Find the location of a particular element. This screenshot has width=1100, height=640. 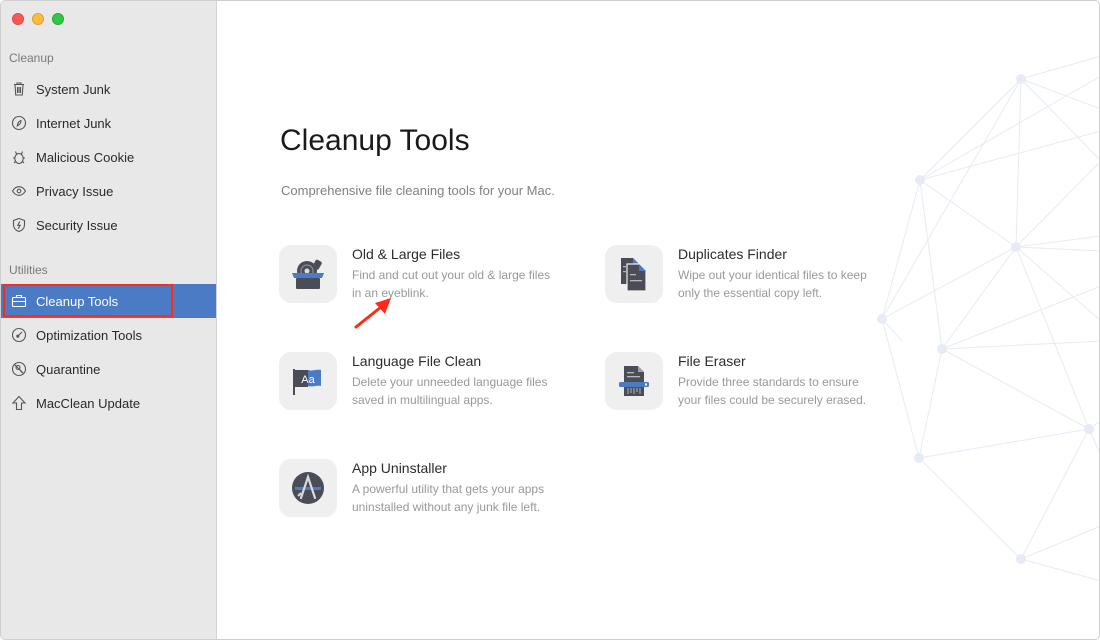

close-window-button is located at coordinates (18, 19).